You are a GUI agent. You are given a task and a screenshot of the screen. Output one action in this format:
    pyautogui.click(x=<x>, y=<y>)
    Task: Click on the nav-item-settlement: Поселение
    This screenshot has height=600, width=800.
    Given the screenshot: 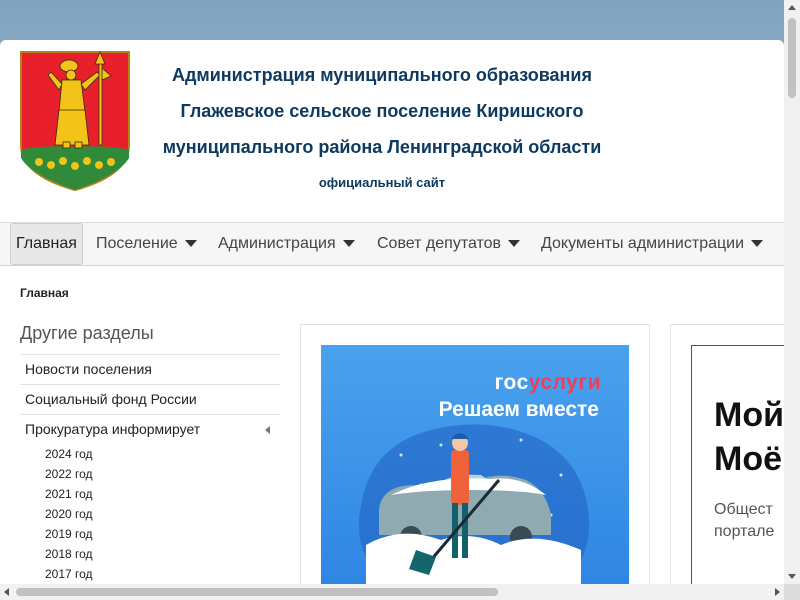 What is the action you would take?
    pyautogui.click(x=146, y=244)
    